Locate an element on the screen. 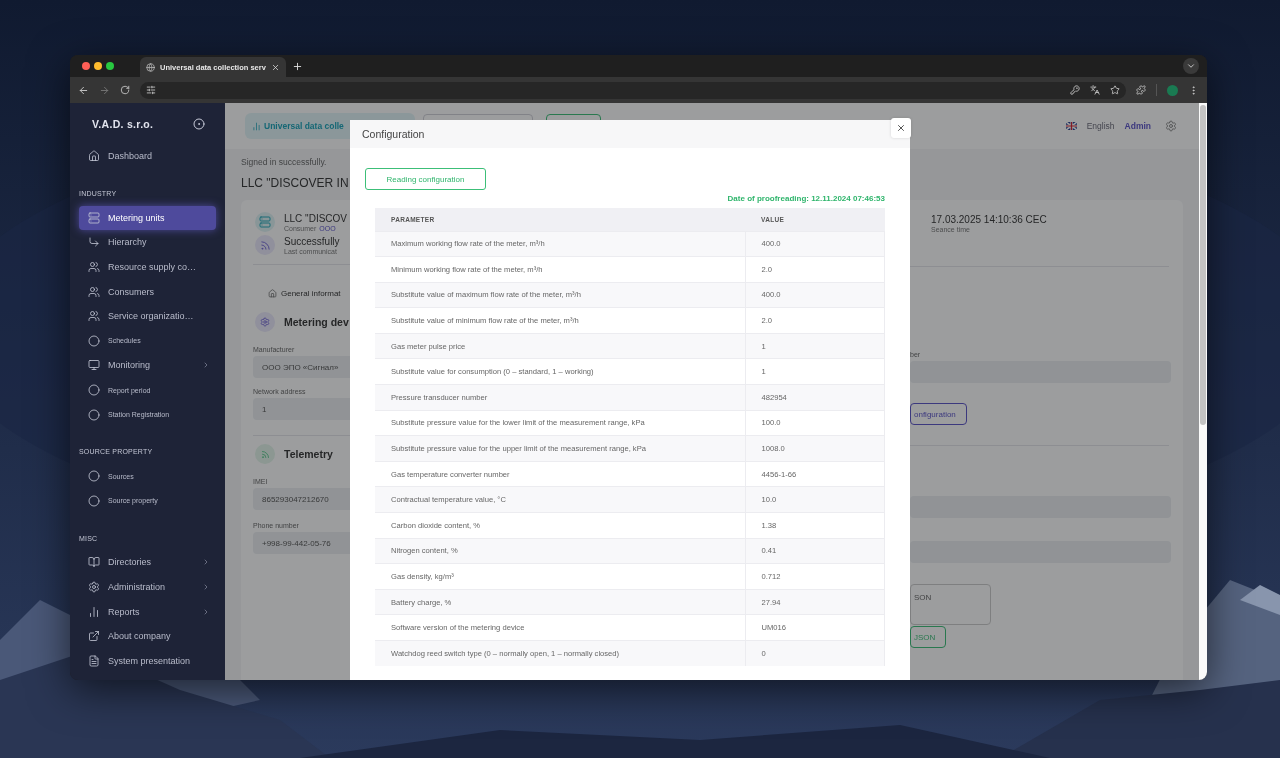 This screenshot has height=758, width=1280. unit-name: LLC "DISCOV is located at coordinates (315, 218).